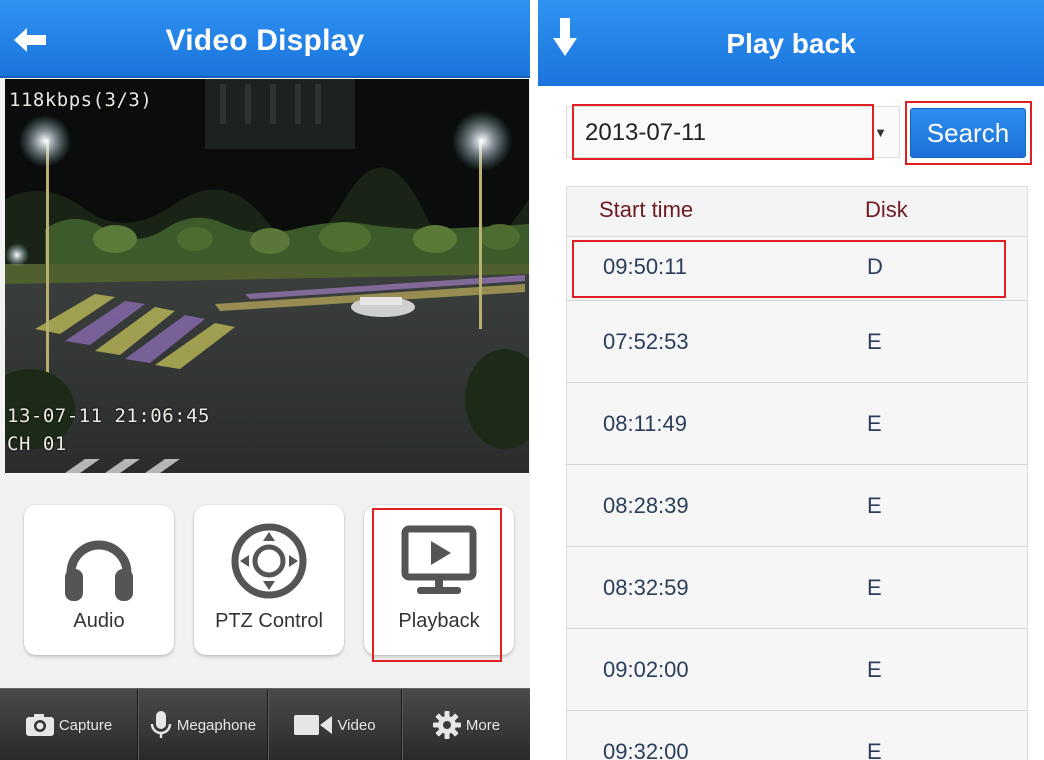 The image size is (1044, 760). I want to click on video-display-navbar: Video Display, so click(265, 39).